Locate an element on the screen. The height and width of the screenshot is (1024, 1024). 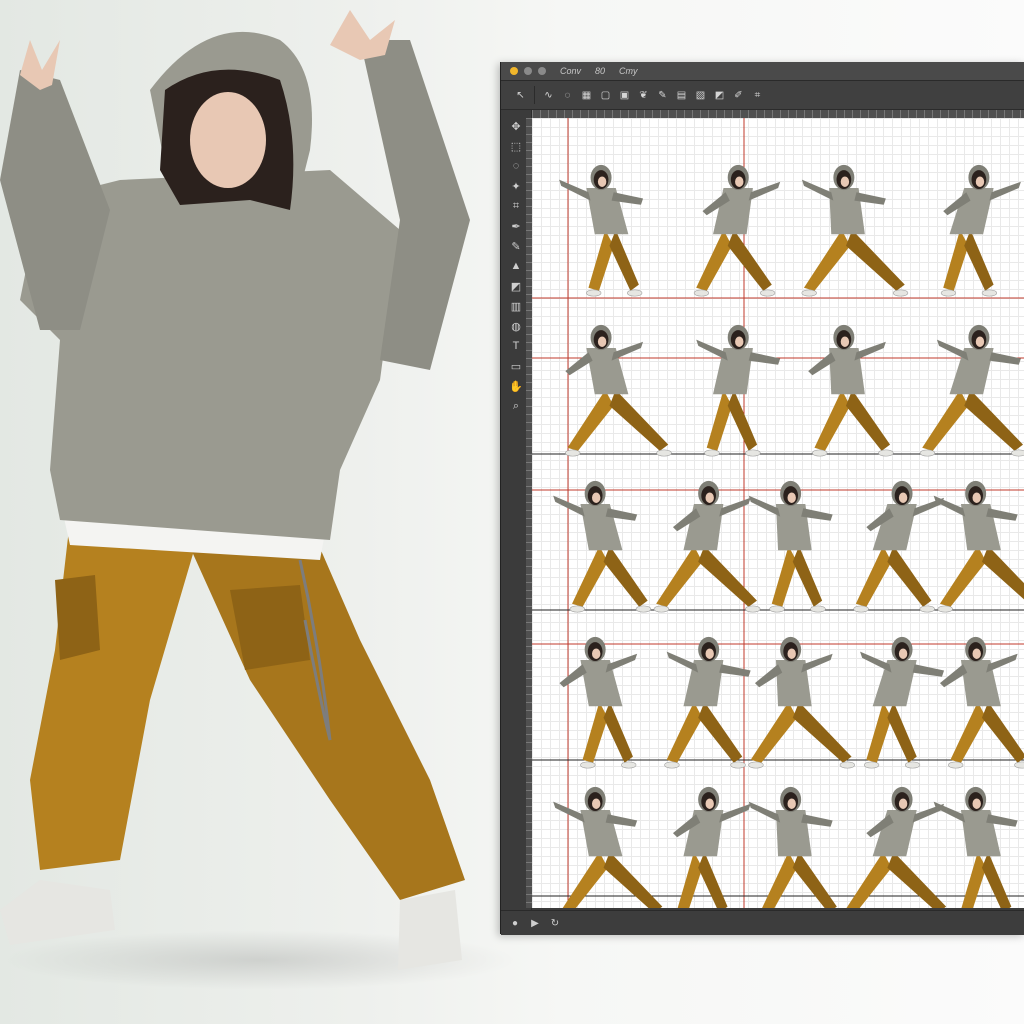
shape-icon: ▭ is located at coordinates (516, 366).